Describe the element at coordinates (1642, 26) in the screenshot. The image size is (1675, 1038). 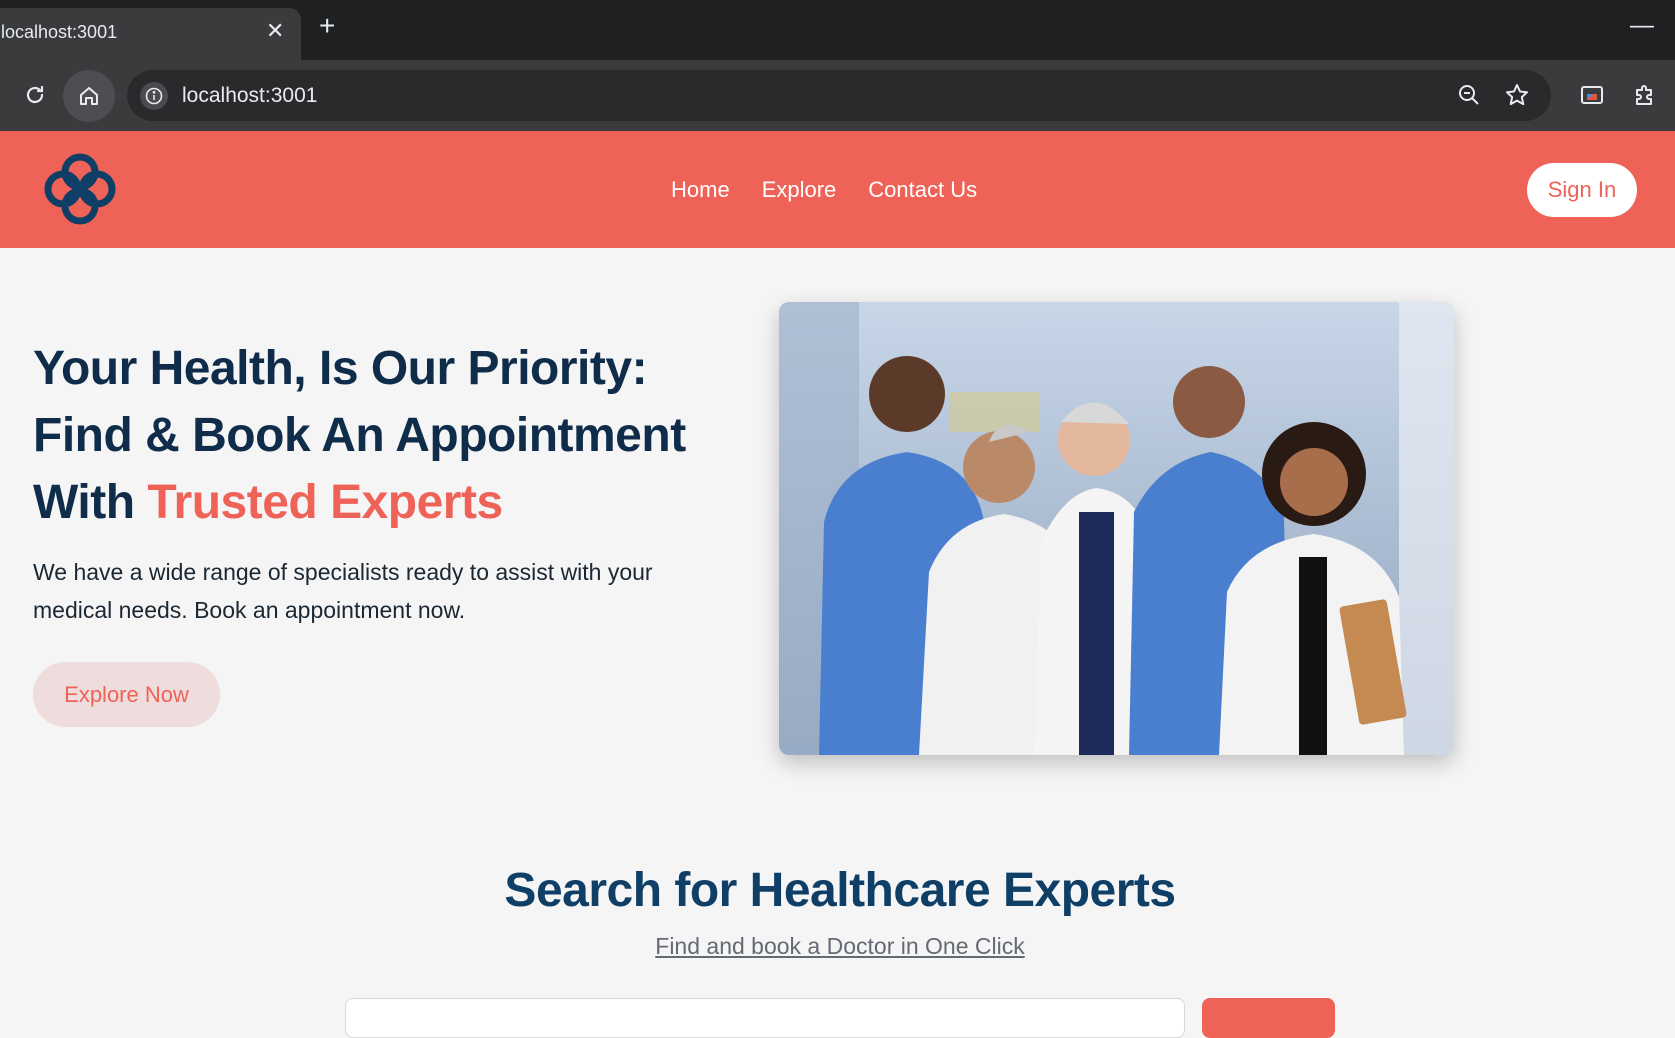
I see `minimize-icon: —` at that location.